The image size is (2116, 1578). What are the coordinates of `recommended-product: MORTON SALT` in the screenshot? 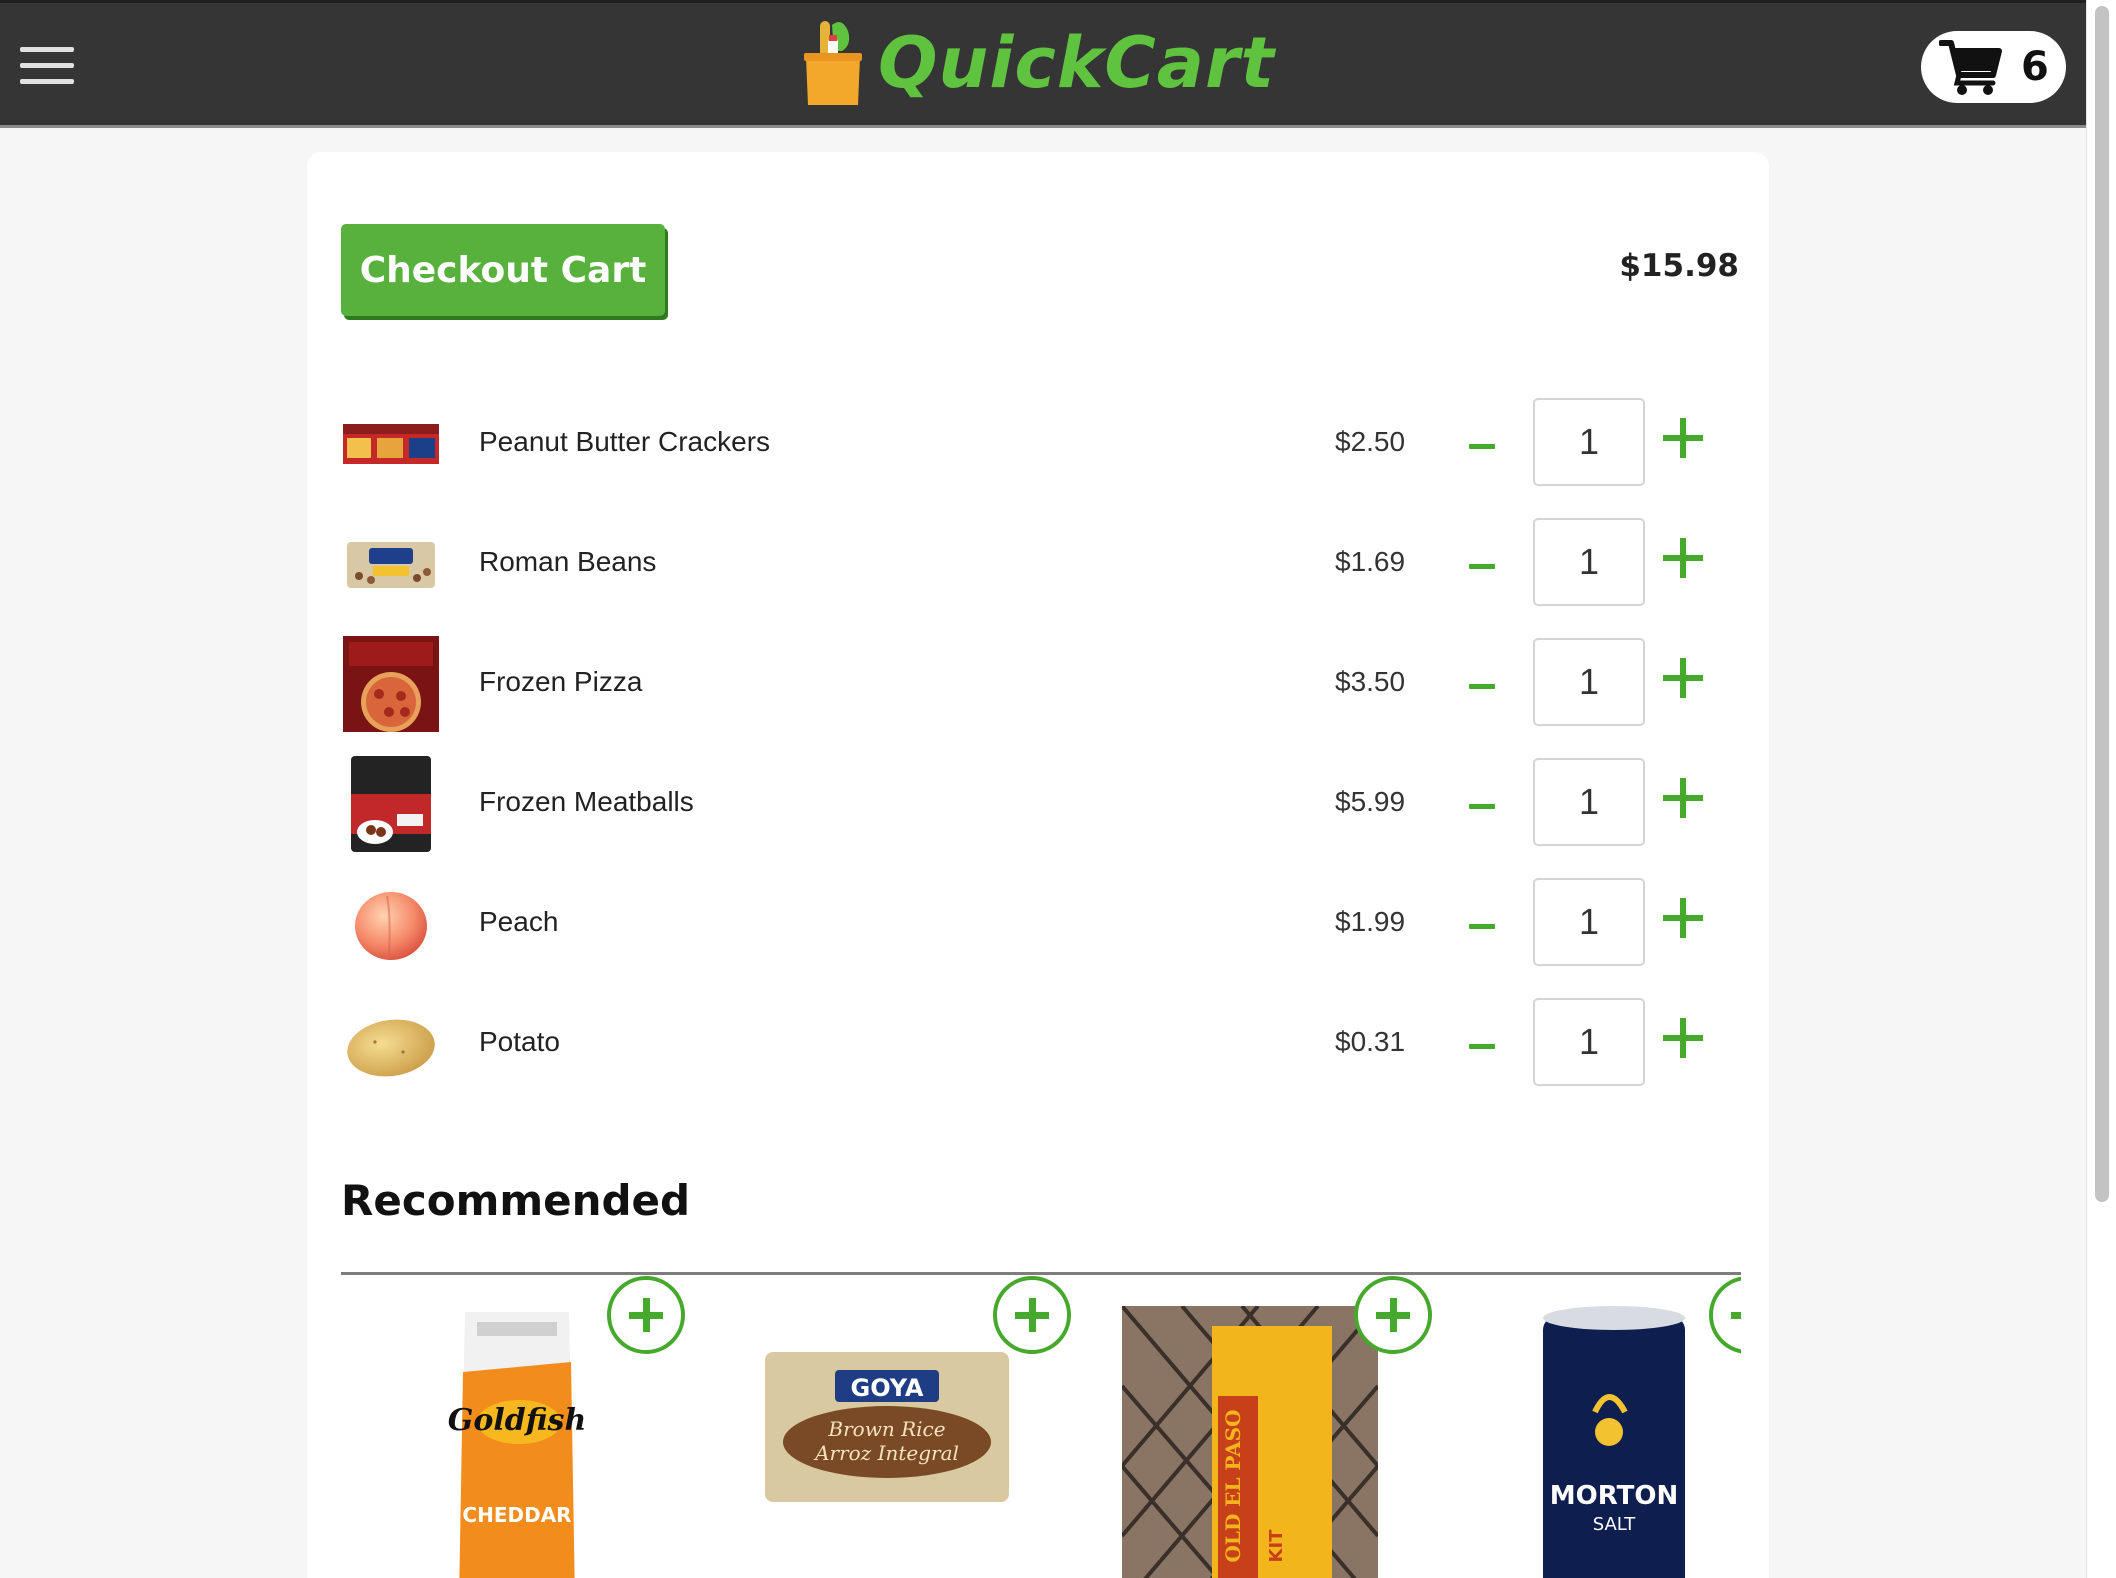 It's located at (1640, 1427).